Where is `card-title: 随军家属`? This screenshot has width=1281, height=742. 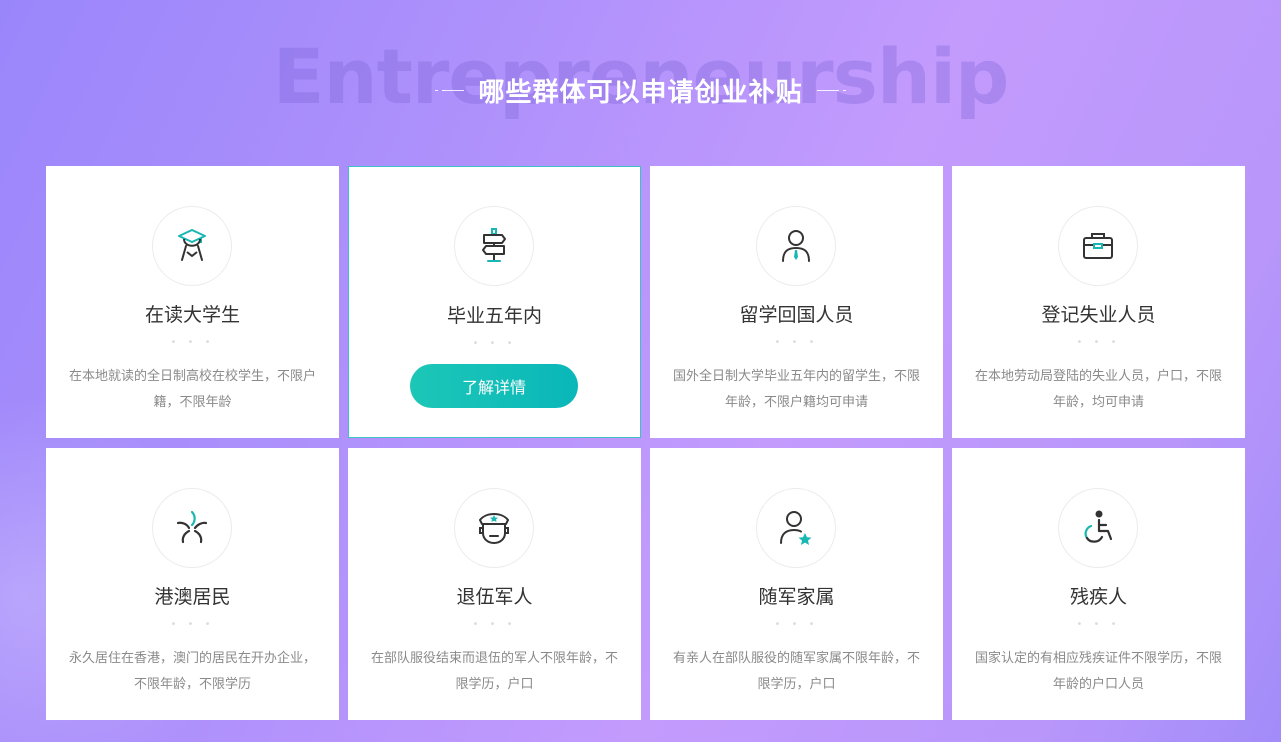
card-title: 随军家属 is located at coordinates (796, 597).